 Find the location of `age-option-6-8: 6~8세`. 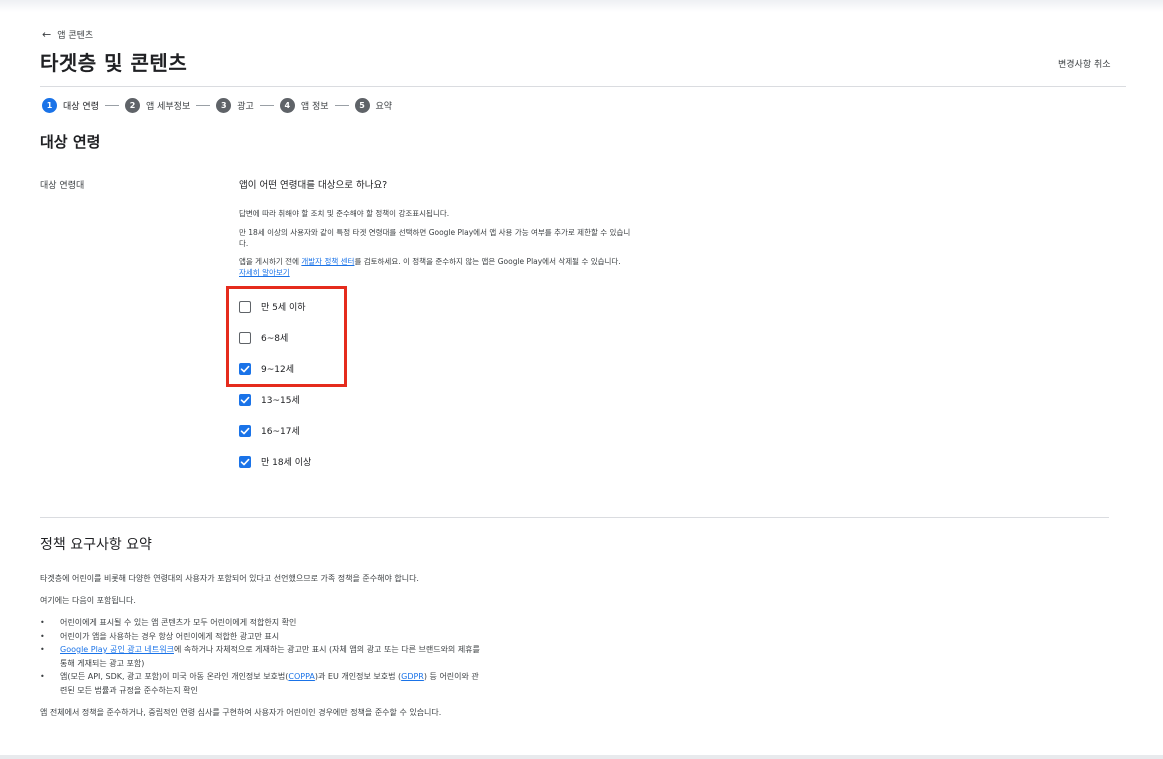

age-option-6-8: 6~8세 is located at coordinates (263, 337).